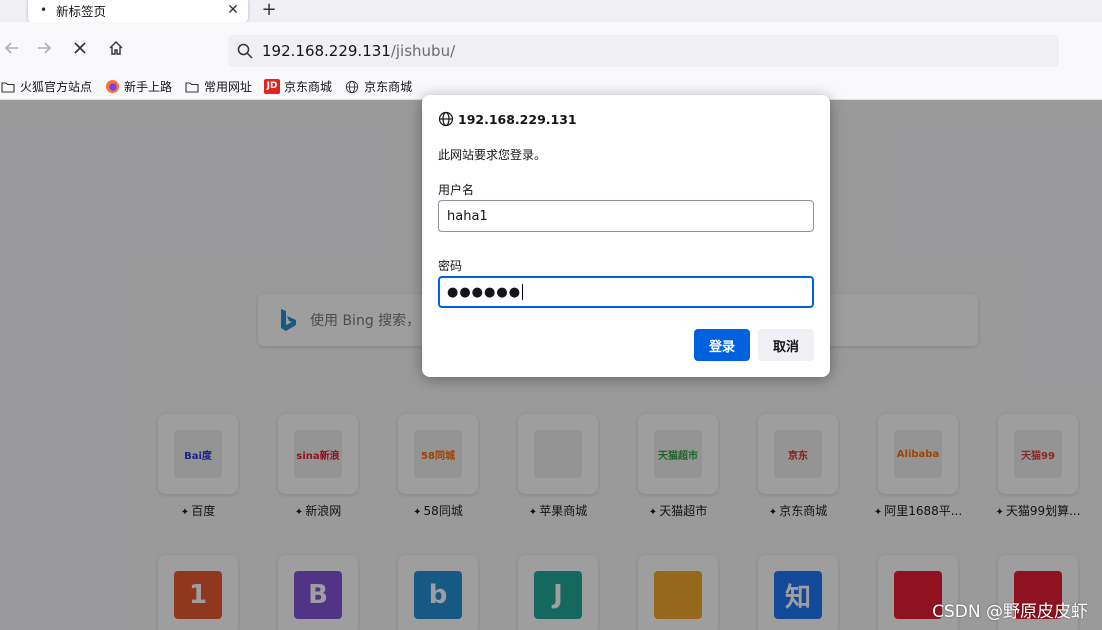 The height and width of the screenshot is (630, 1102). Describe the element at coordinates (81, 11) in the screenshot. I see `tab-title: 新标签页` at that location.